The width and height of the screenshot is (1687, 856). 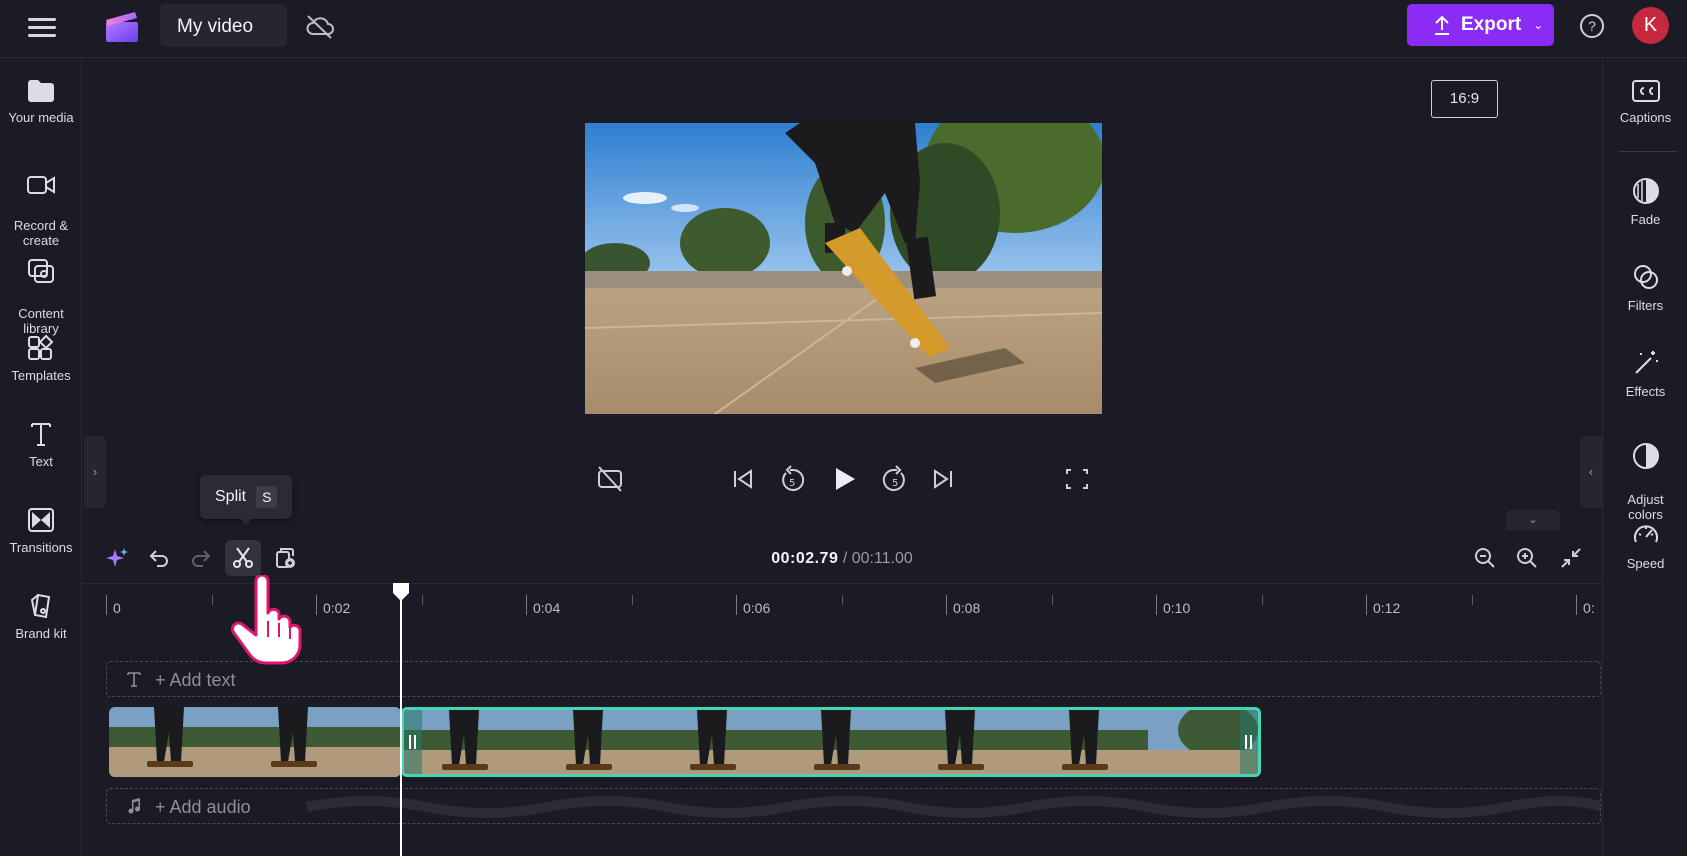 I want to click on aspect-ratio-button: 16:9, so click(x=1464, y=99).